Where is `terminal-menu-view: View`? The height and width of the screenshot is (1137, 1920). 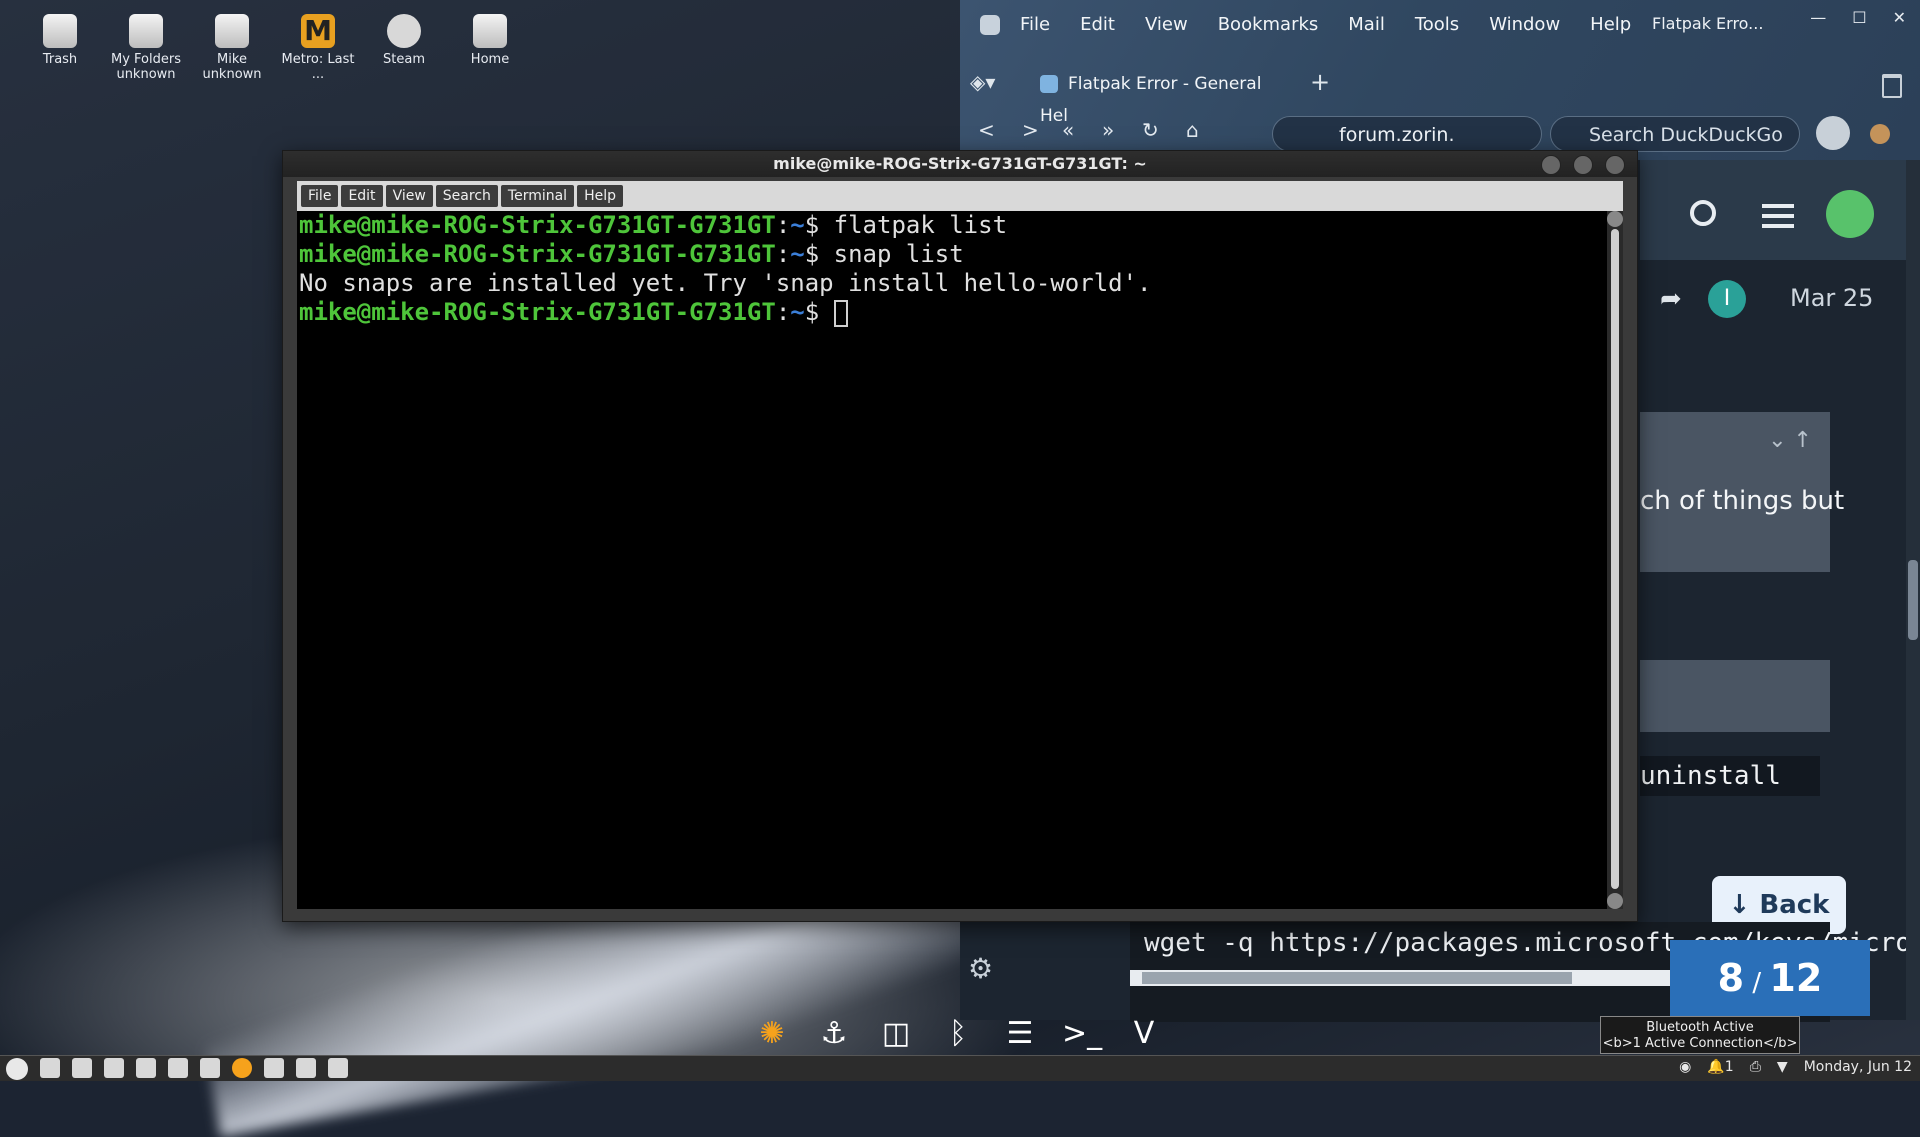 terminal-menu-view: View is located at coordinates (409, 196).